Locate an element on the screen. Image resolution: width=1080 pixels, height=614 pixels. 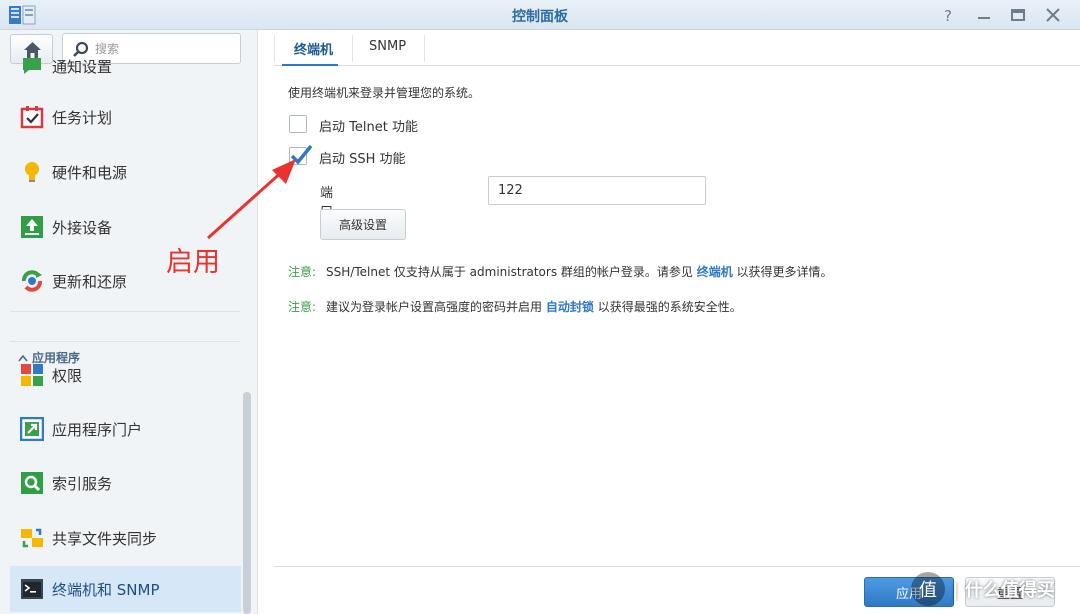
telnet-checkbox is located at coordinates (298, 124).